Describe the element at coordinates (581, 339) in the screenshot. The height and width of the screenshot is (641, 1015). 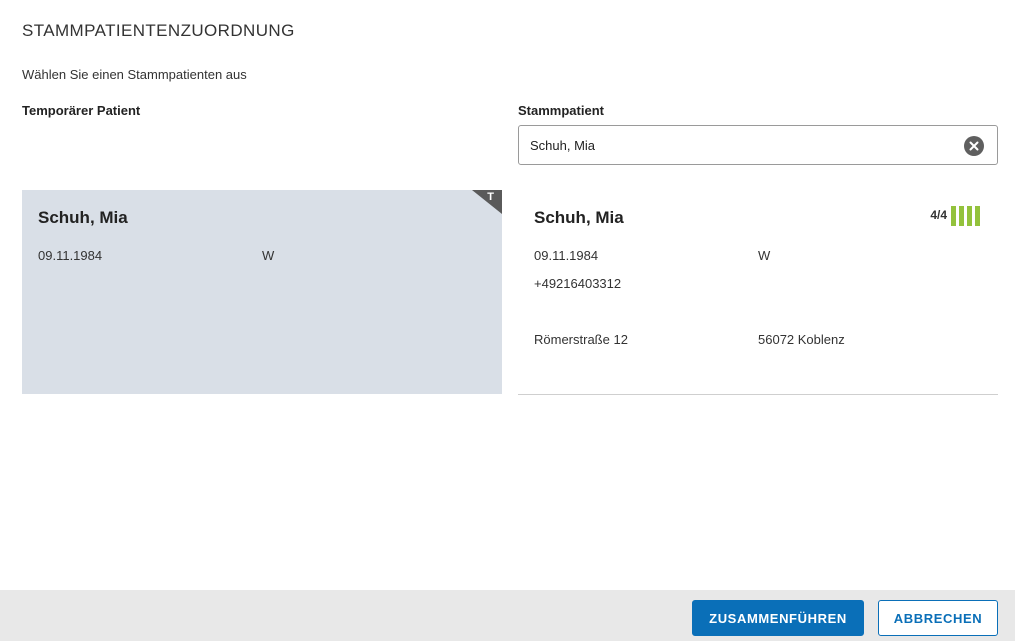
I see `master-patient-street: Römerstraße 12` at that location.